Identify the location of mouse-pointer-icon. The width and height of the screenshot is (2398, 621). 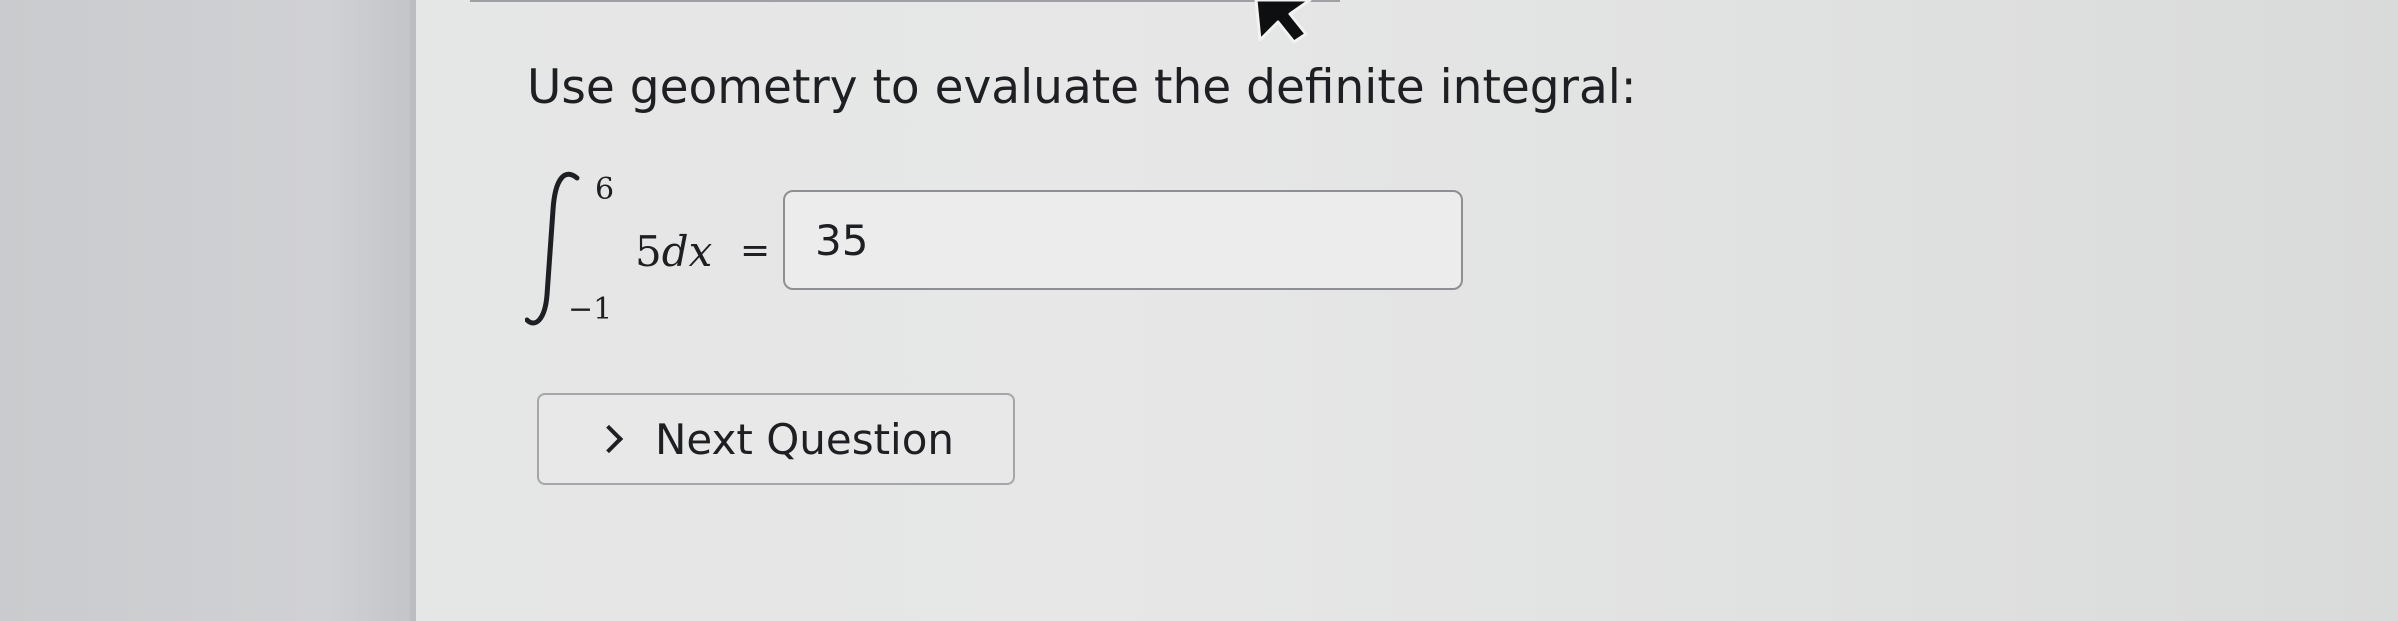
(1283, 22).